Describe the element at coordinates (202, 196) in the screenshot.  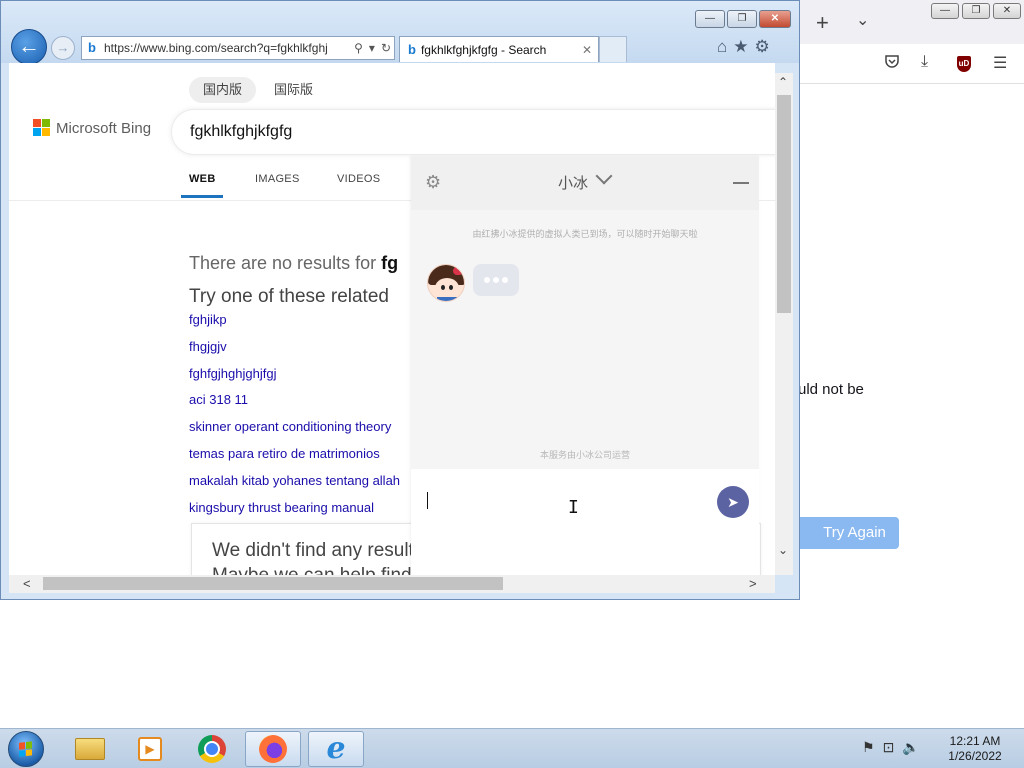
I see `active-tab-underline` at that location.